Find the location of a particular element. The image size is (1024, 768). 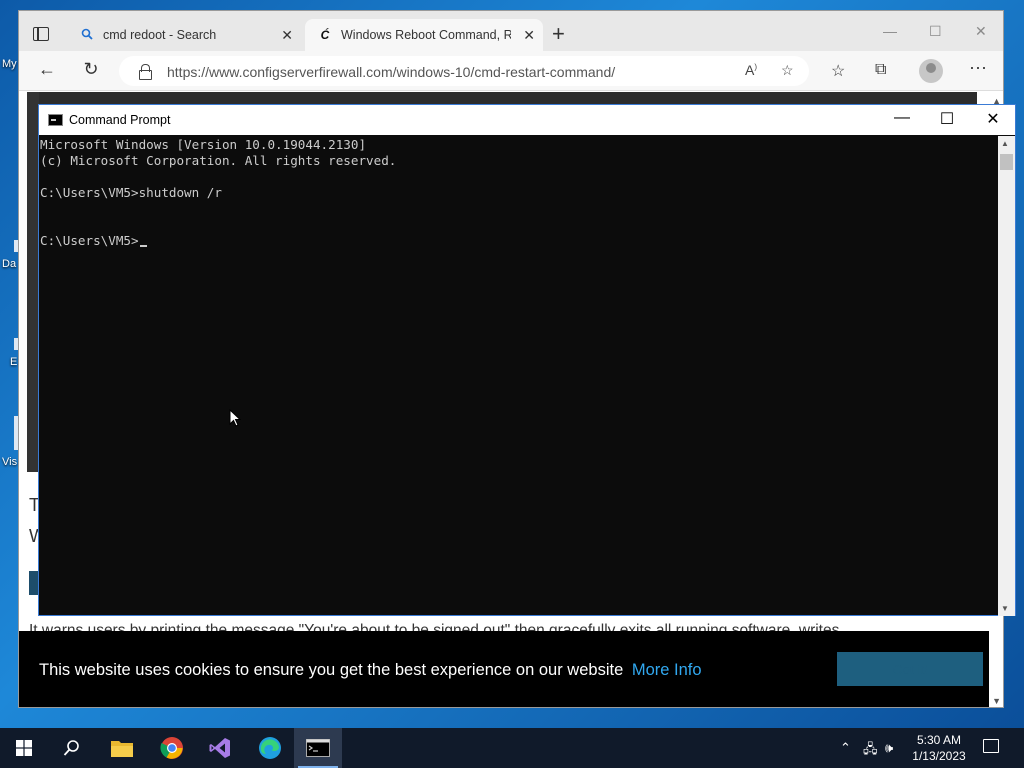

cmd-scrollbar: ▲ ▼ is located at coordinates (1006, 376).